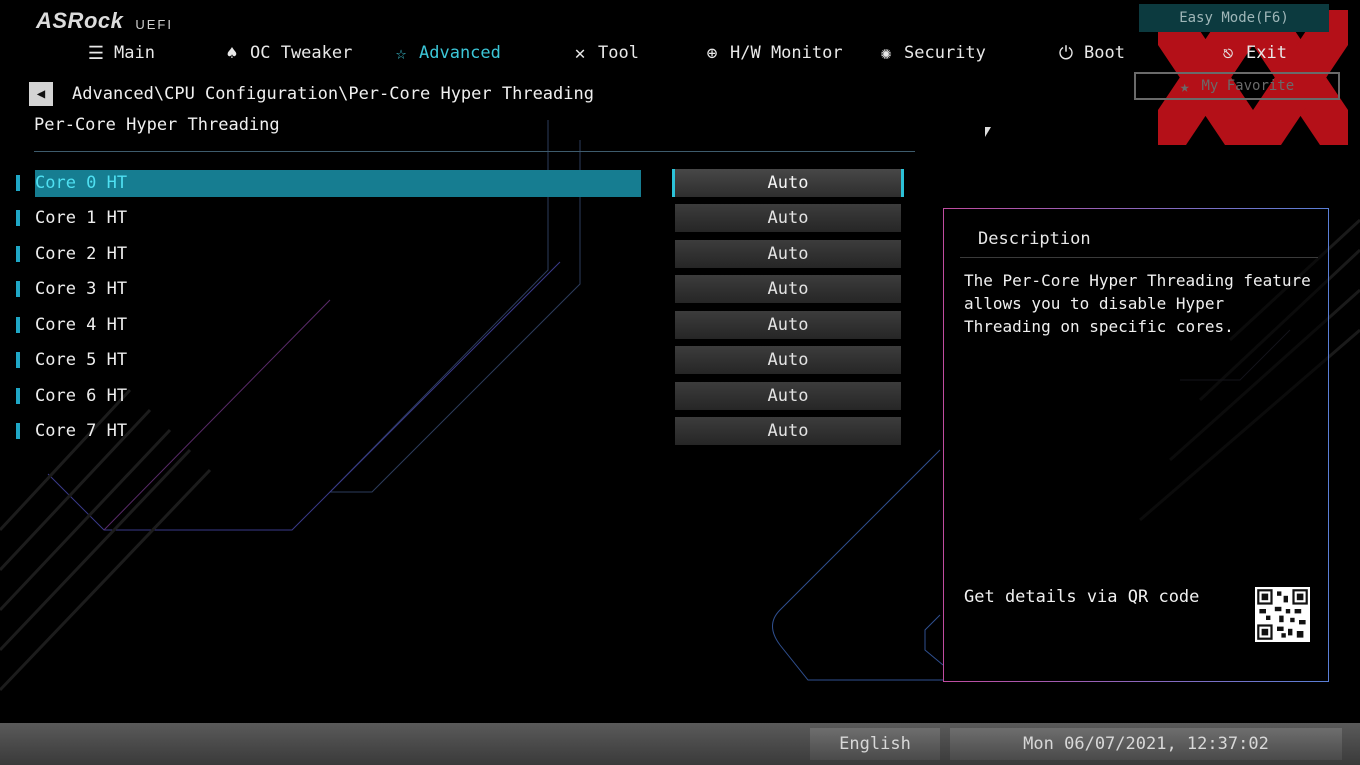  Describe the element at coordinates (680, 744) in the screenshot. I see `status-bar: English Mon 06/07/2021, 12:37:02` at that location.